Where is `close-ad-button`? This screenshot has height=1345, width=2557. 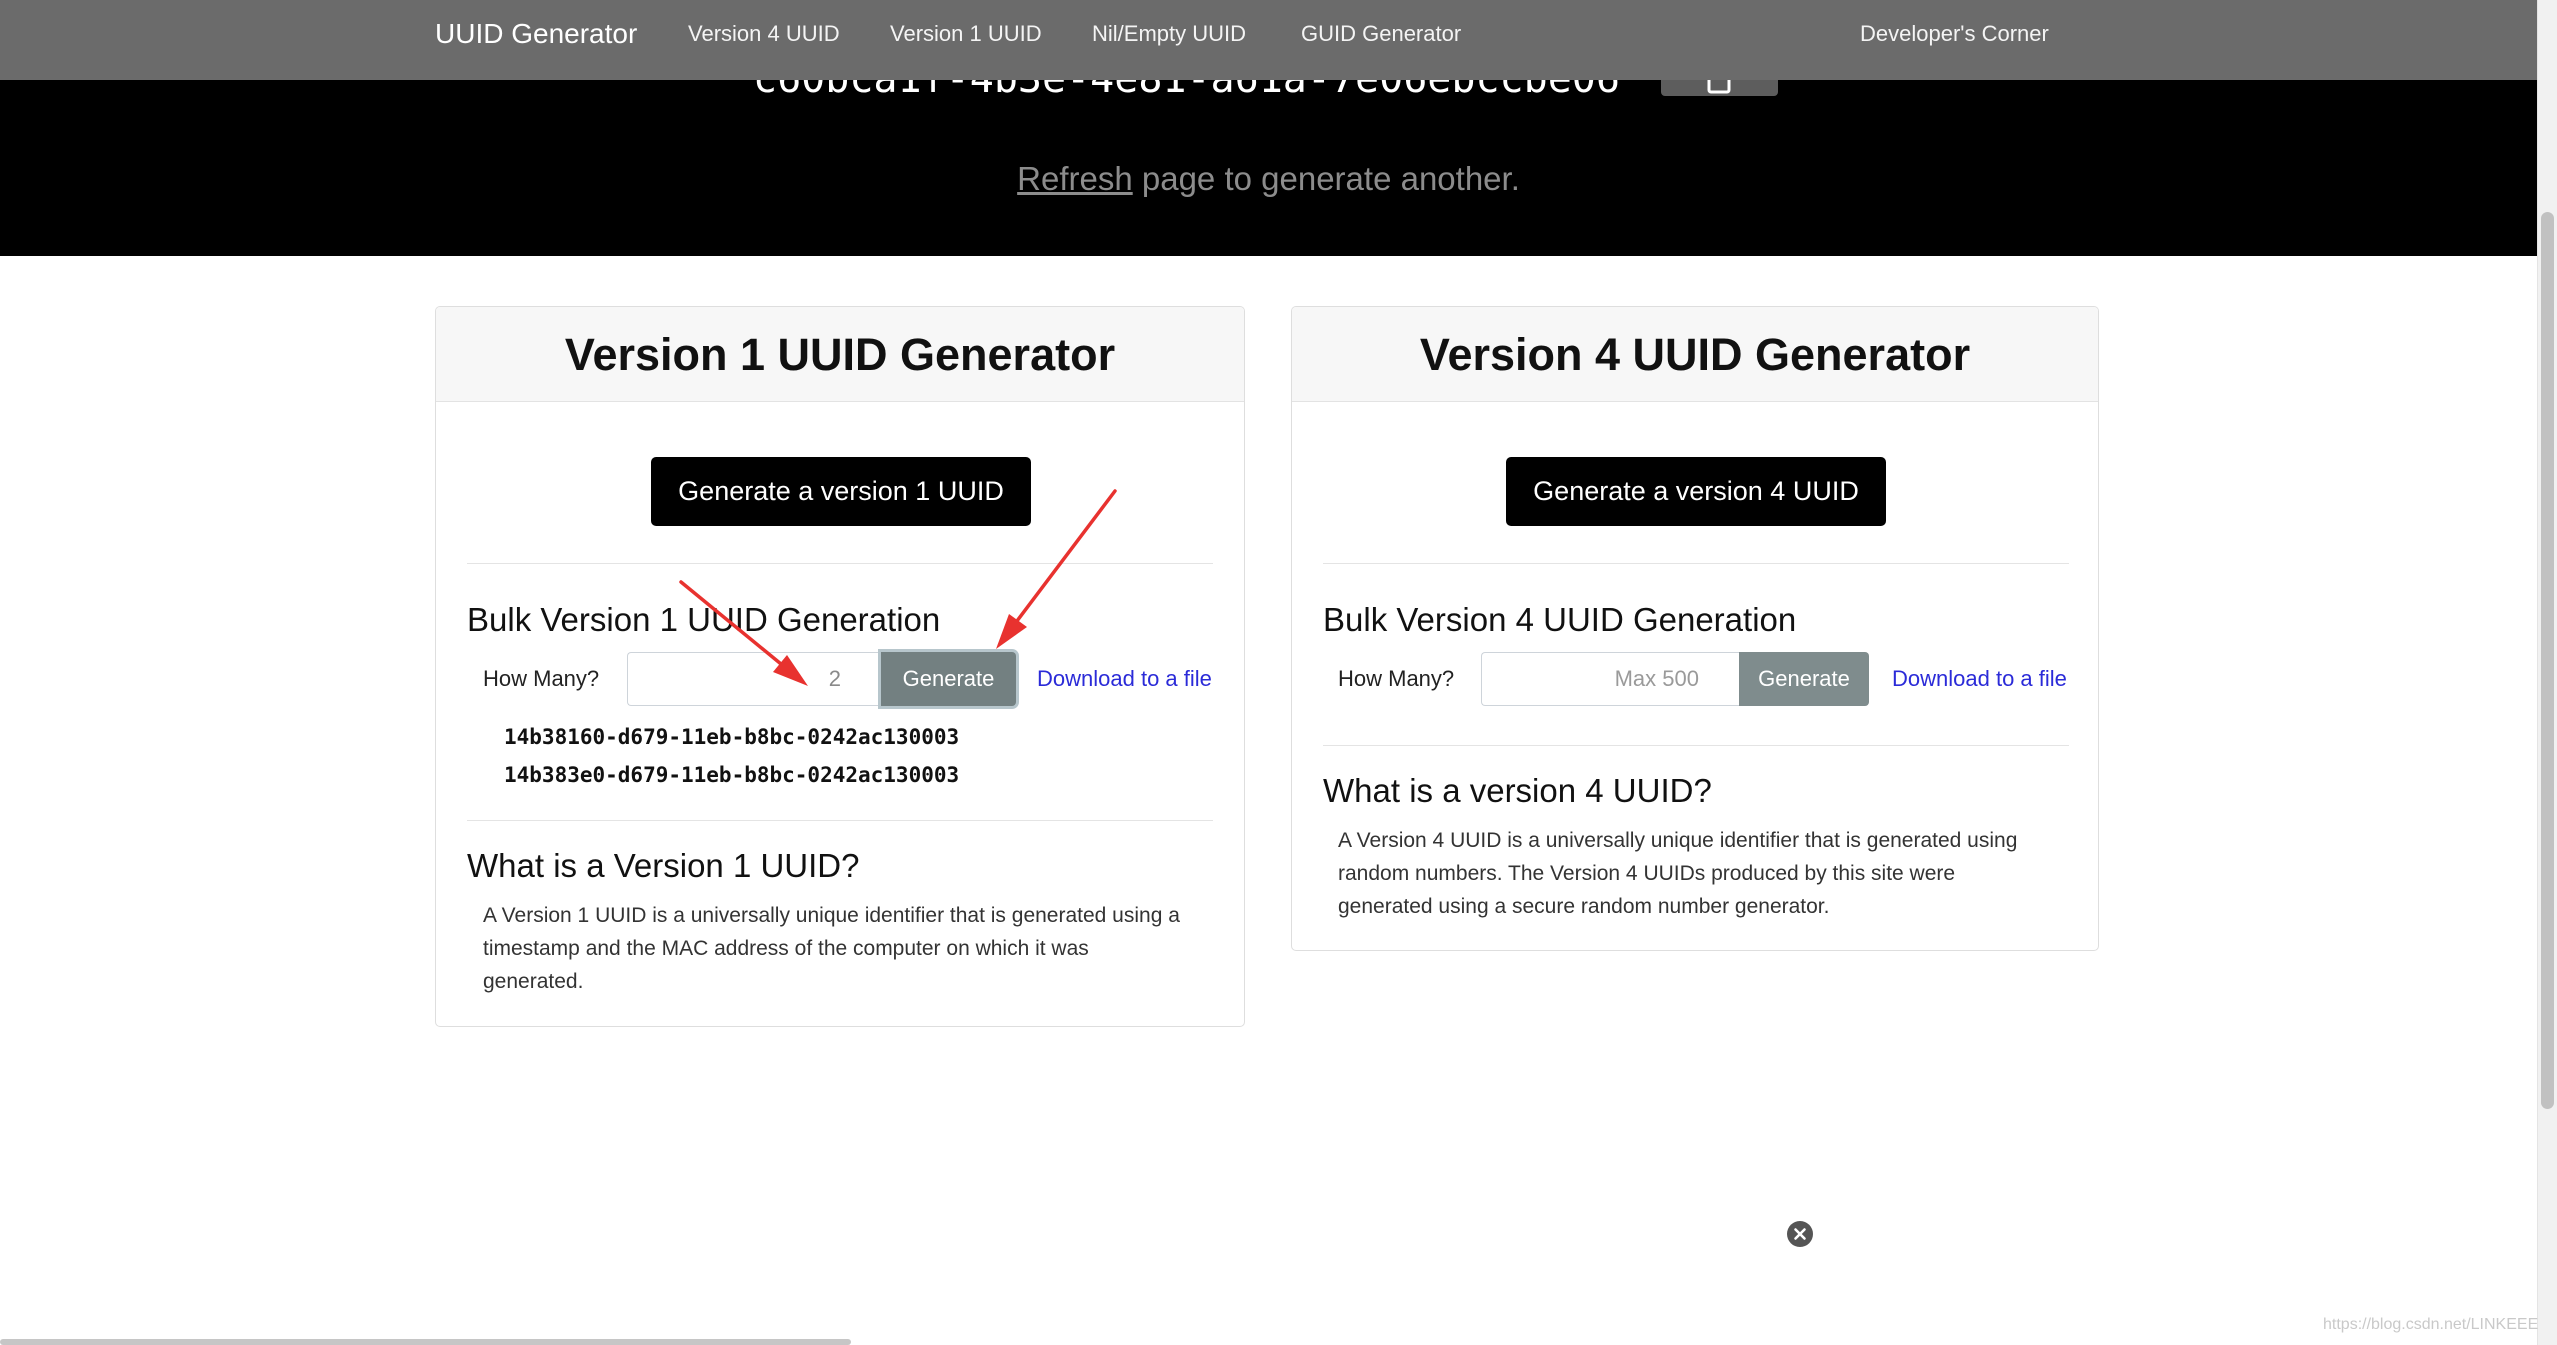
close-ad-button is located at coordinates (1800, 1234).